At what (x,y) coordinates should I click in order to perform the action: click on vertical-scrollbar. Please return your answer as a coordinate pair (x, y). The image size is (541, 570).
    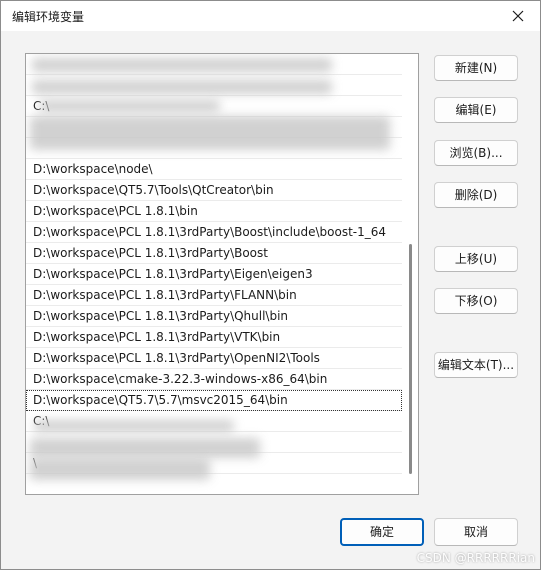
    Looking at the image, I should click on (410, 274).